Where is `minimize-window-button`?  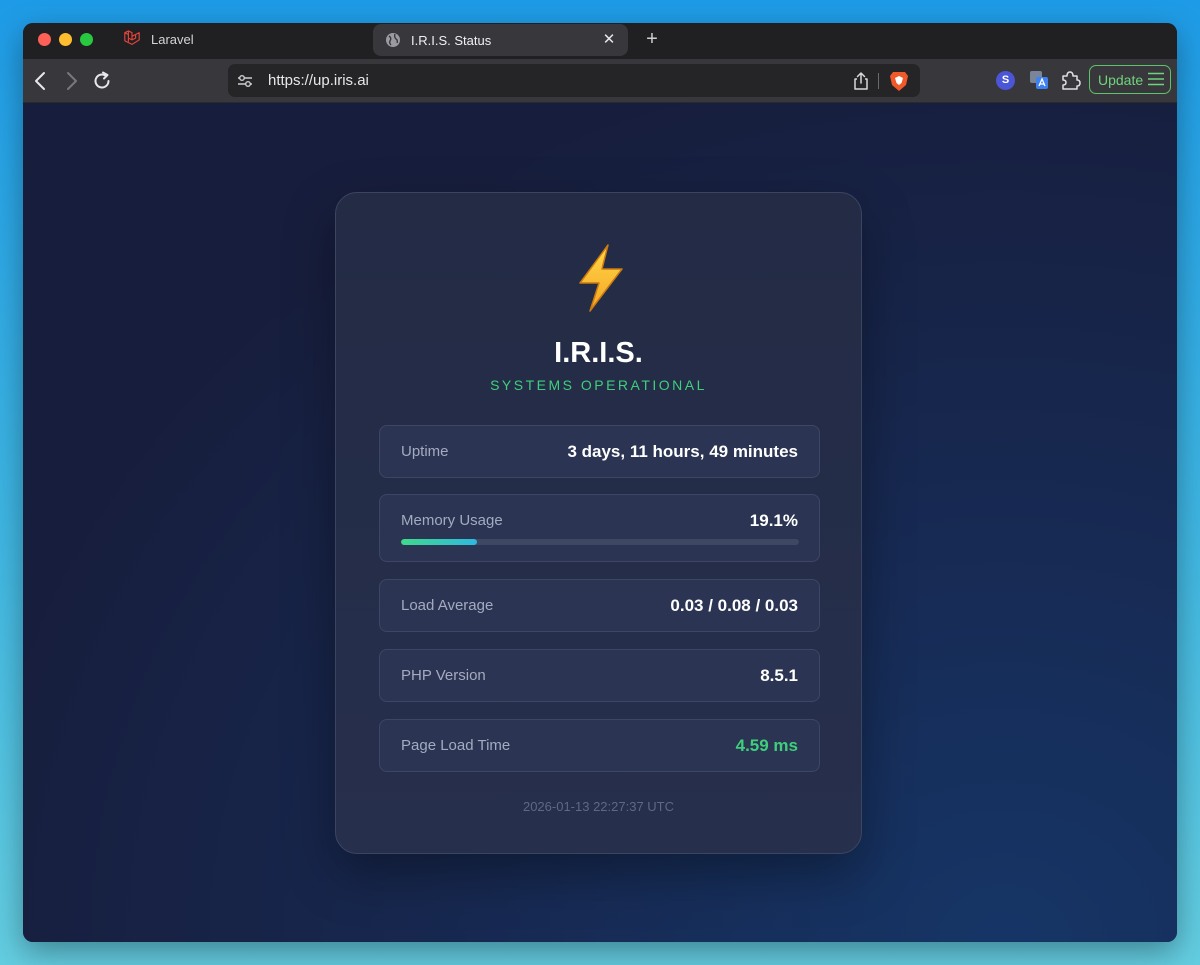
minimize-window-button is located at coordinates (65, 39).